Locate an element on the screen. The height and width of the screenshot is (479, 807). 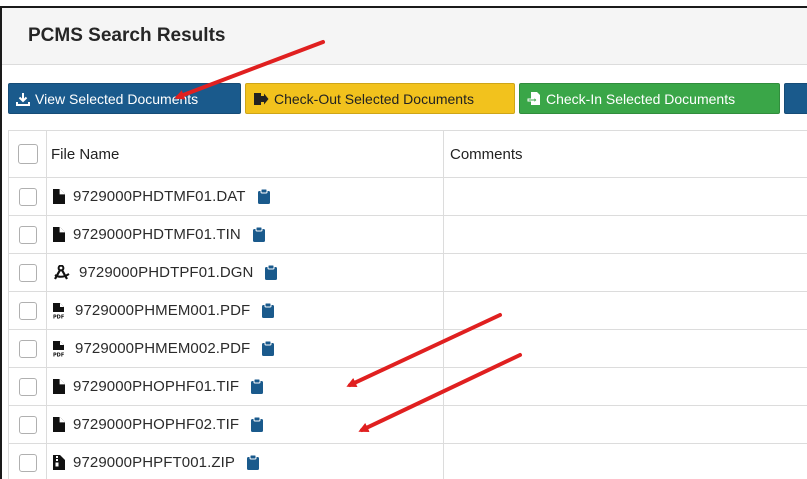
file-name-wrap: PDF 9729000PHMEM001.PDF is located at coordinates (245, 310).